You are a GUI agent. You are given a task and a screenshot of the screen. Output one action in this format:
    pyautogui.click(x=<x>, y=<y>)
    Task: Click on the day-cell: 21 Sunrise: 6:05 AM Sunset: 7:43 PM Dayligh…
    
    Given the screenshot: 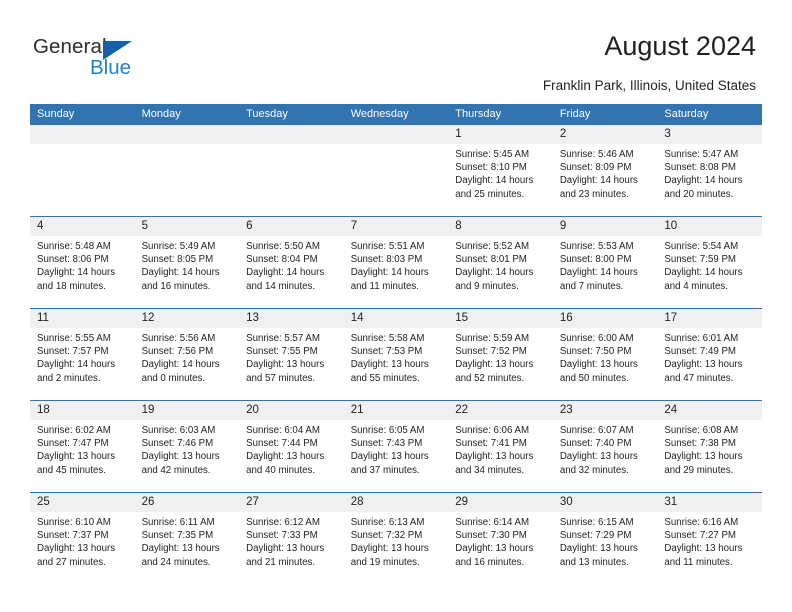 What is the action you would take?
    pyautogui.click(x=396, y=446)
    